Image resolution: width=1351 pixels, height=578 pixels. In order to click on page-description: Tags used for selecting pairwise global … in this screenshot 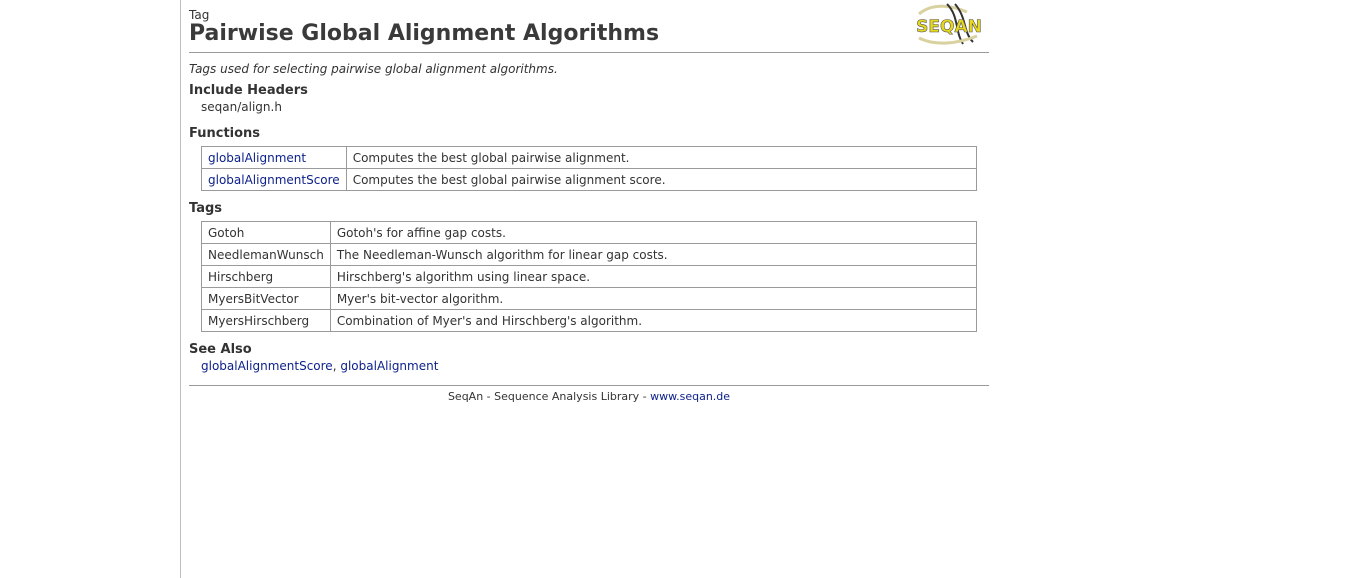, I will do `click(373, 69)`.